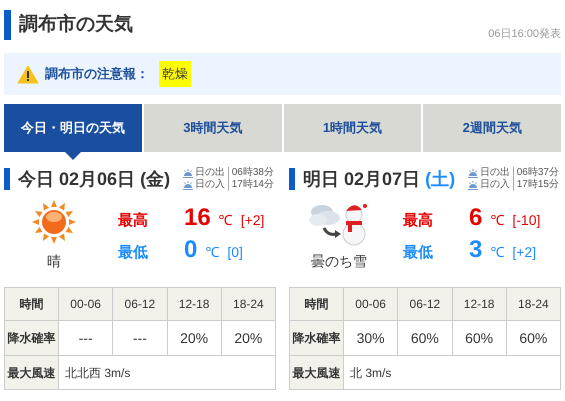  I want to click on page-title: 調布市の天気, so click(76, 24).